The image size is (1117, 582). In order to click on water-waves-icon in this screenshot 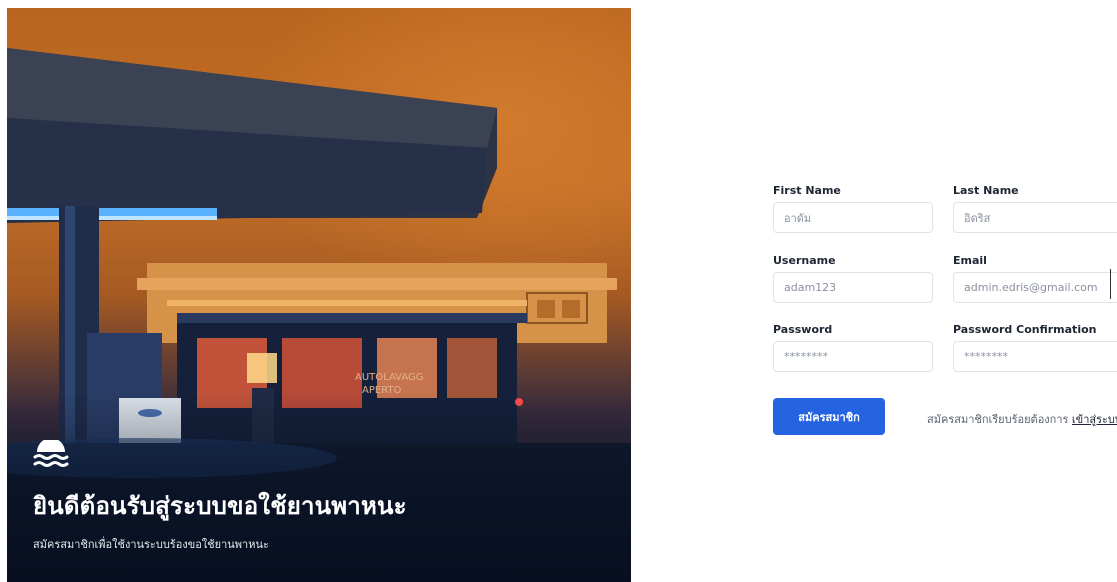, I will do `click(51, 453)`.